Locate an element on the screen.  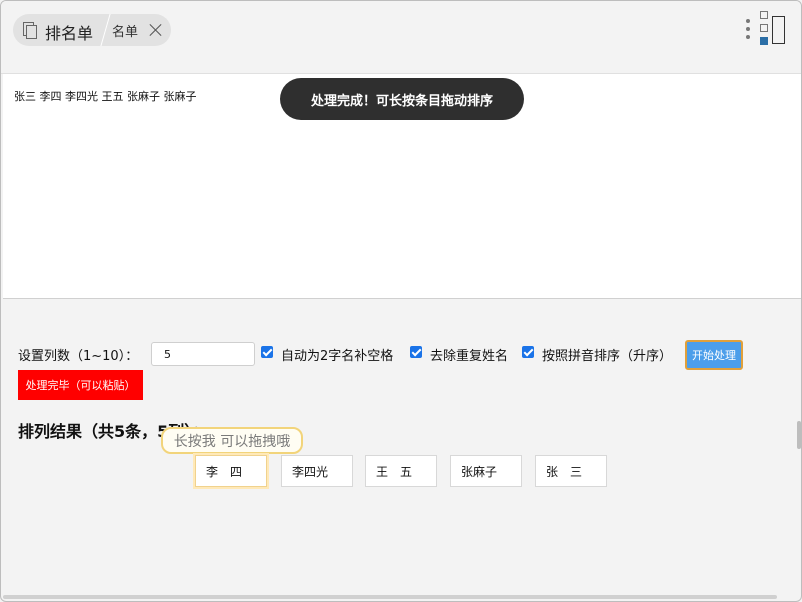
result-item: 王 五 is located at coordinates (401, 471).